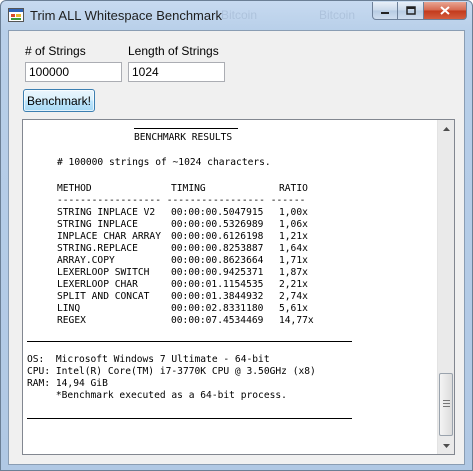 This screenshot has width=473, height=471. What do you see at coordinates (217, 272) in the screenshot?
I see `row-timing: 00:00:00.9425371` at bounding box center [217, 272].